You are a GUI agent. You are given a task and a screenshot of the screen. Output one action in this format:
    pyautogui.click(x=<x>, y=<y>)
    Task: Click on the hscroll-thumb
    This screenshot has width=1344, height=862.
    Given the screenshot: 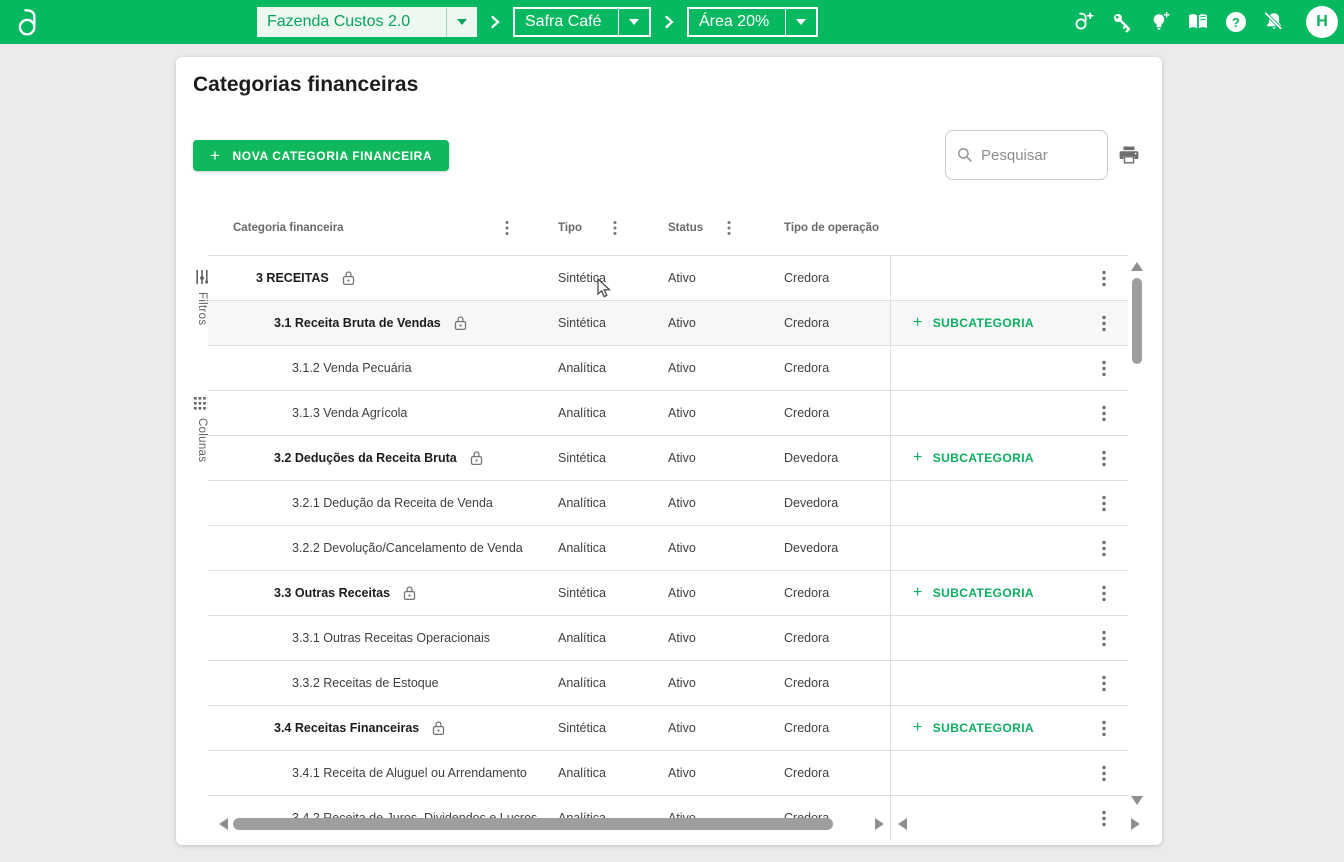 What is the action you would take?
    pyautogui.click(x=533, y=824)
    